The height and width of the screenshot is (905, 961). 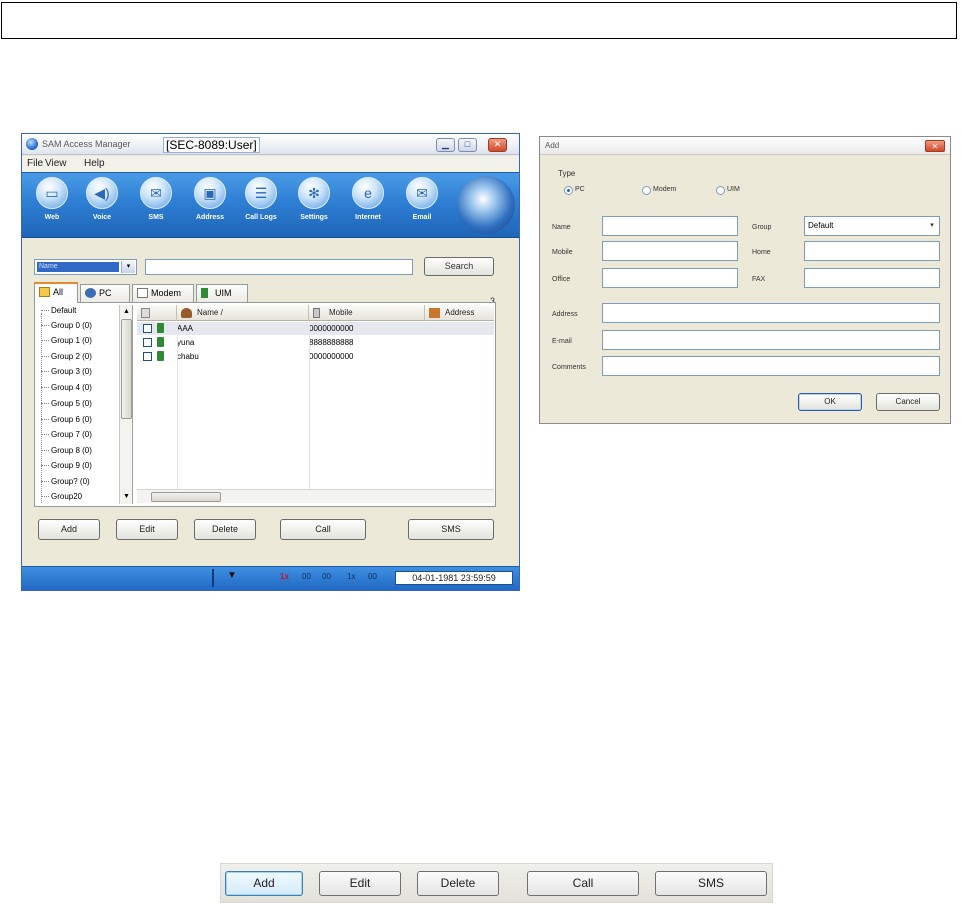 I want to click on sms-button: SMS, so click(x=451, y=529).